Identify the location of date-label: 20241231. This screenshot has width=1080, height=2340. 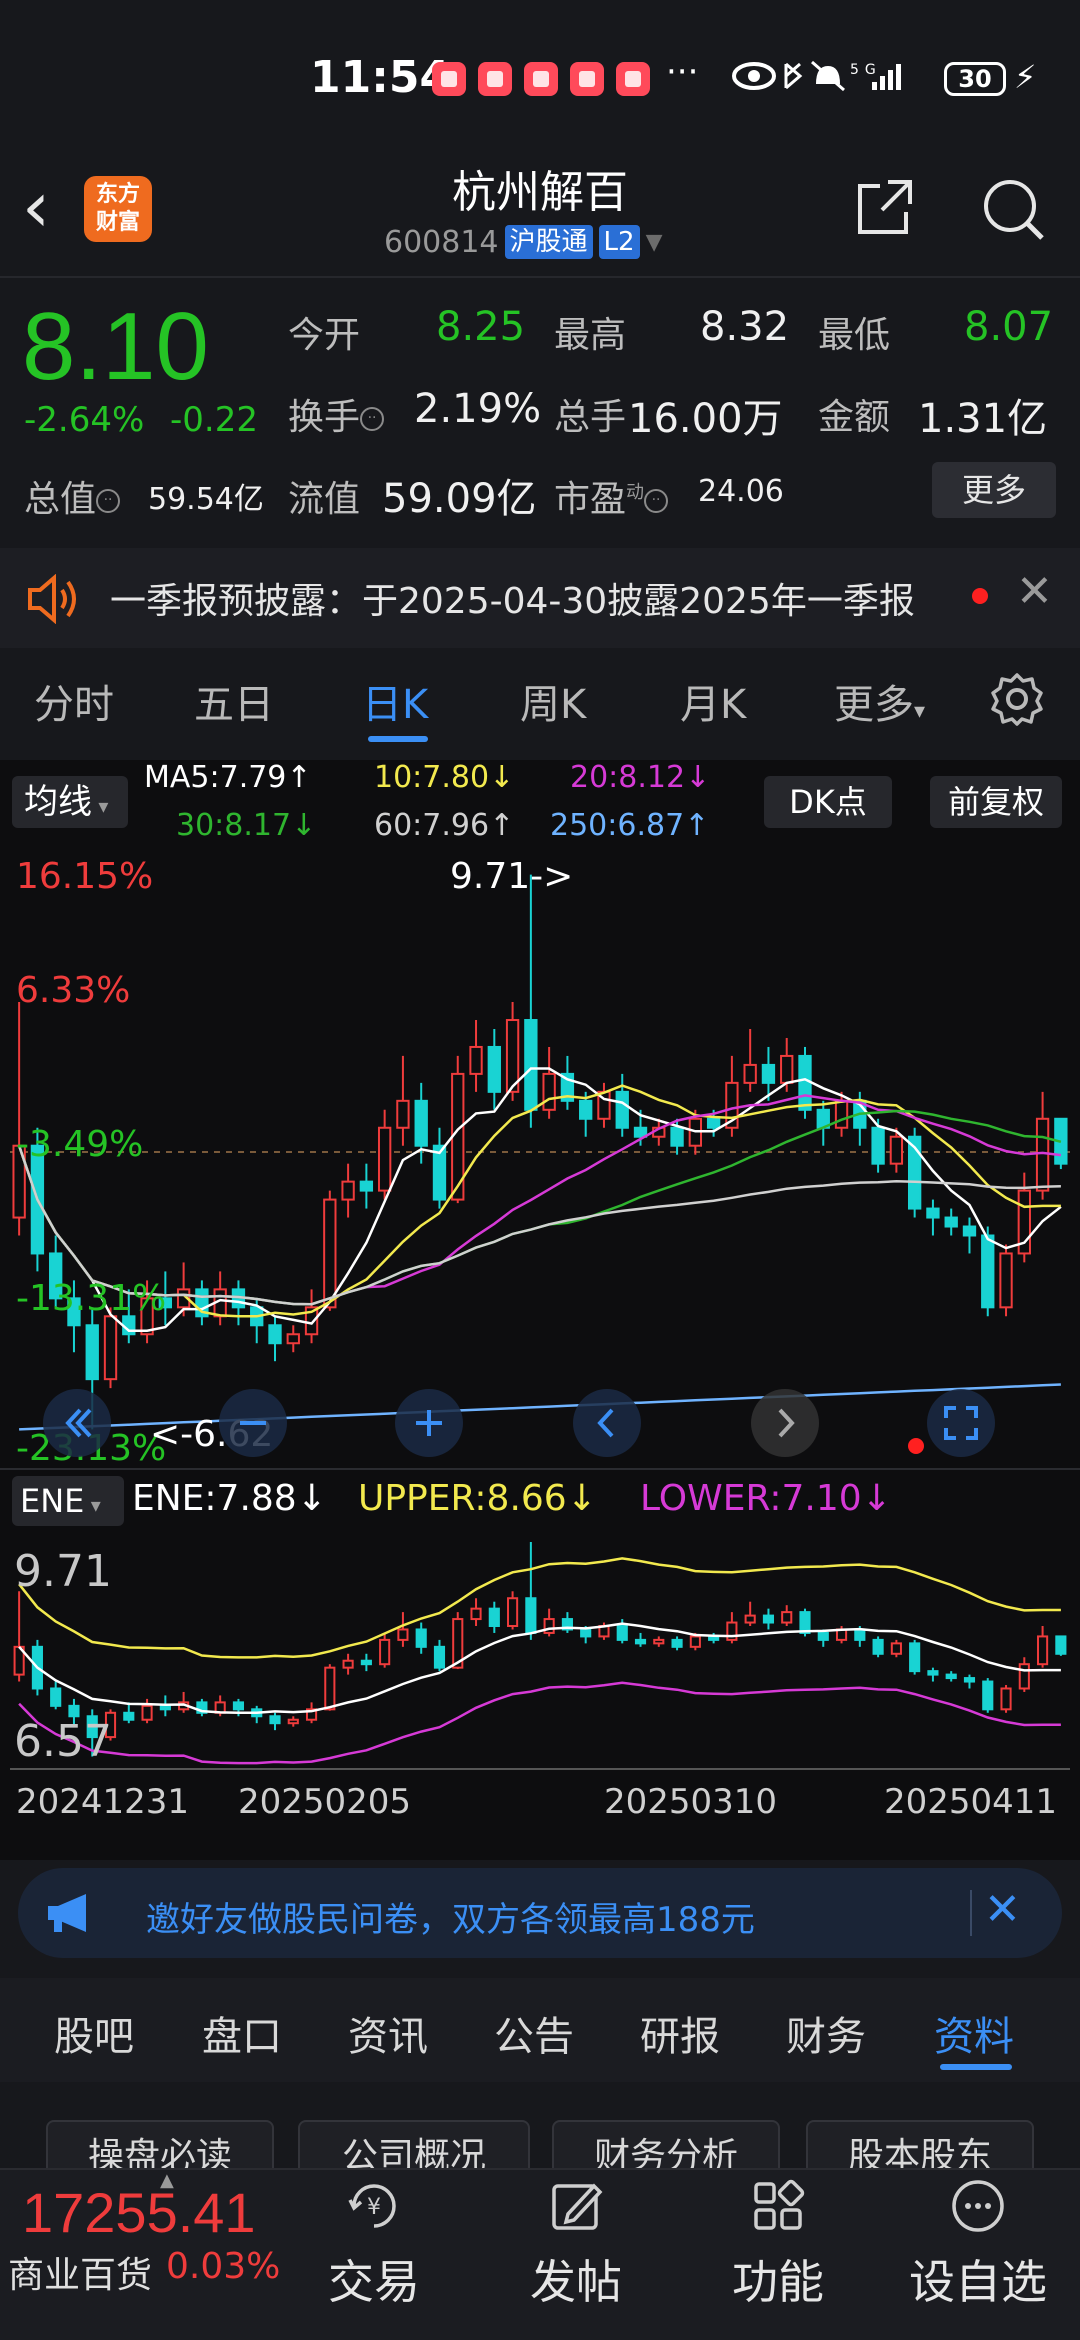
(103, 1802).